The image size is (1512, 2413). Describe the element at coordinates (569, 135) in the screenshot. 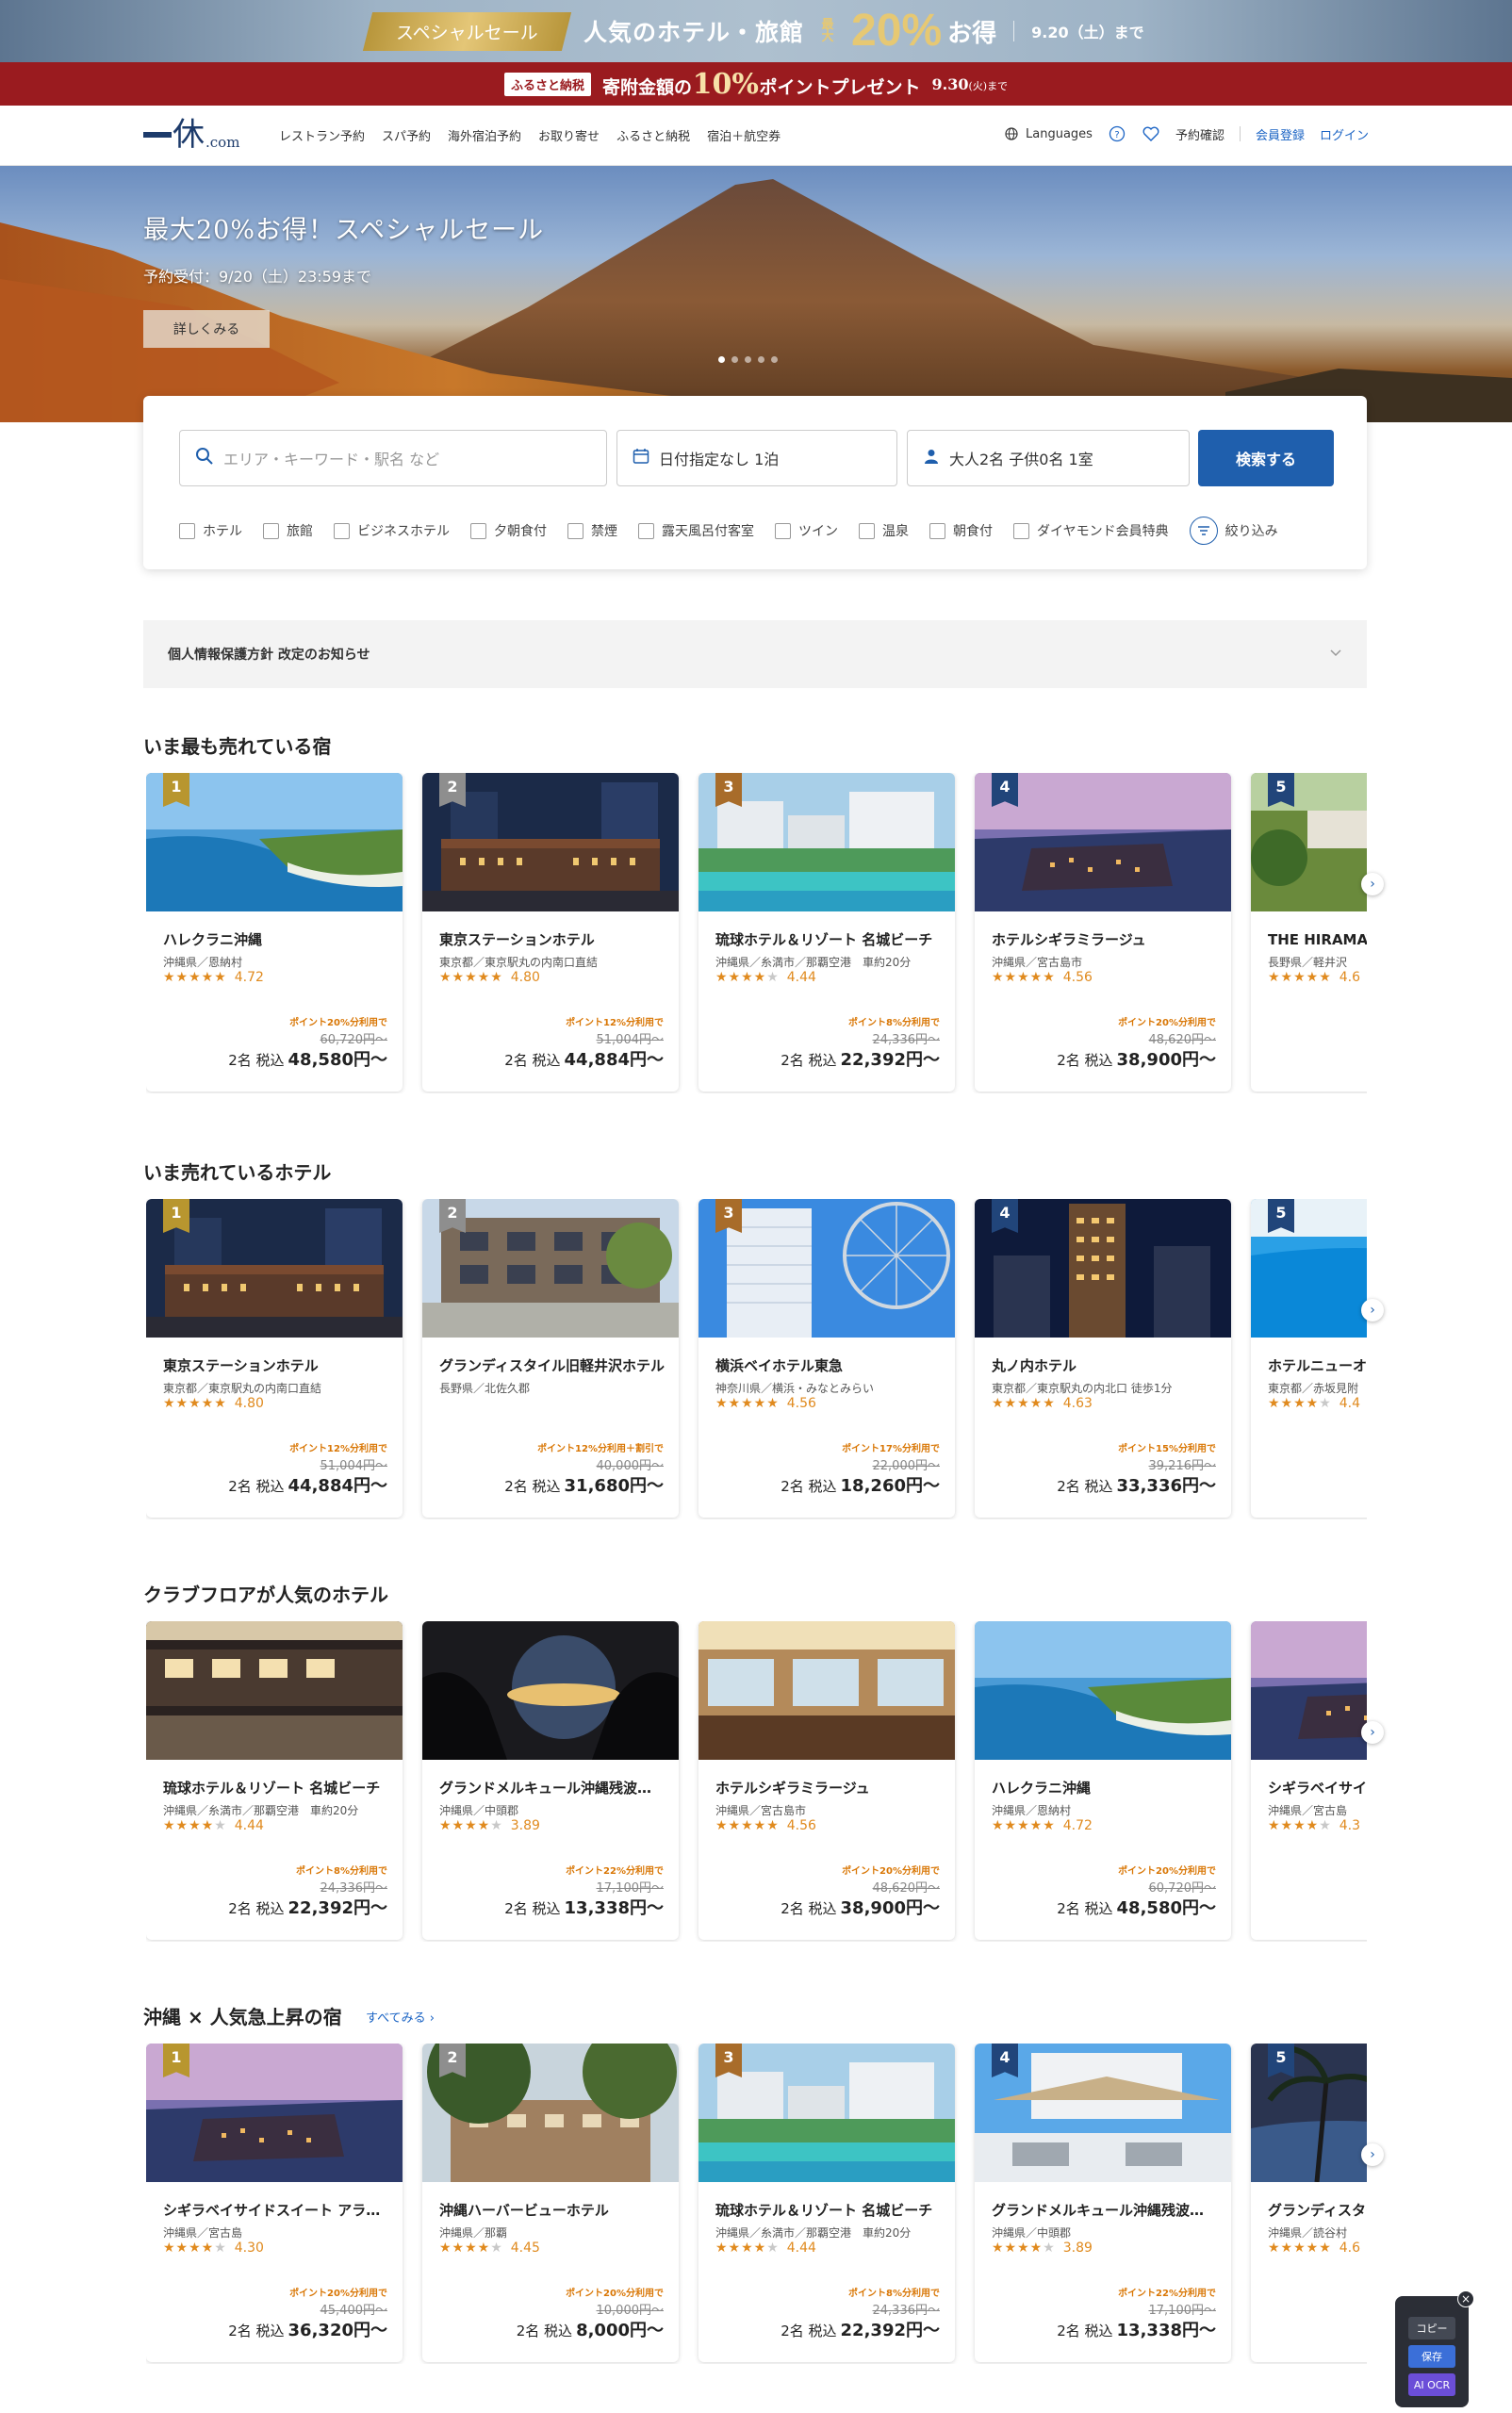

I see `nav-otoriyose: お取り寄せ` at that location.